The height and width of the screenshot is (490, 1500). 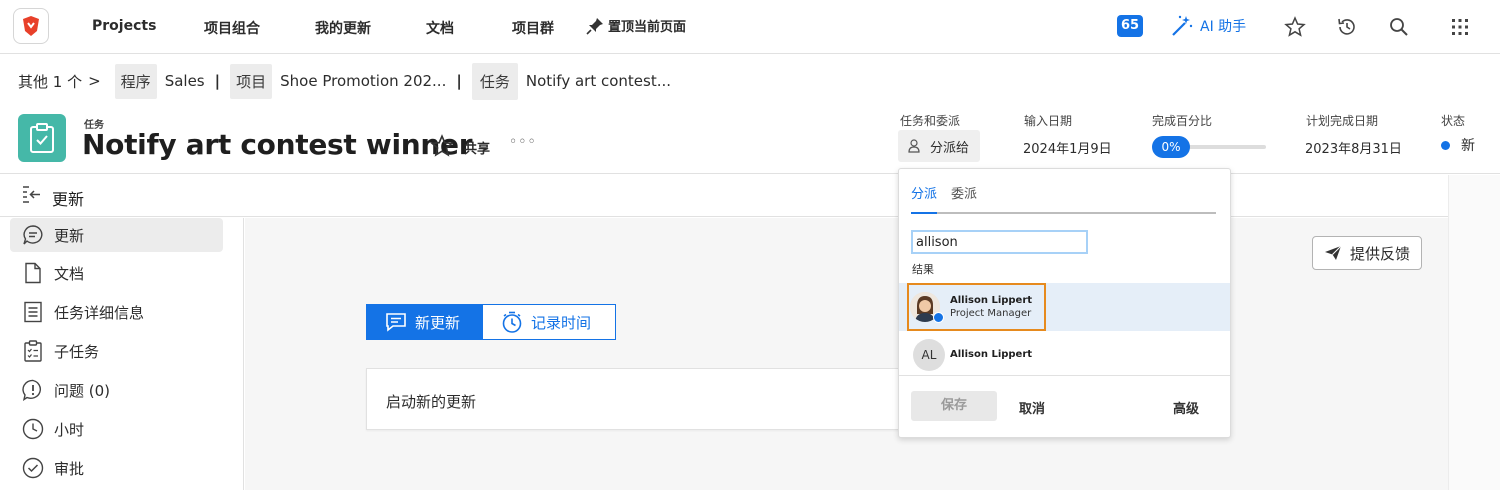 I want to click on planned-completion-value: 2023年8月31日, so click(x=1353, y=149).